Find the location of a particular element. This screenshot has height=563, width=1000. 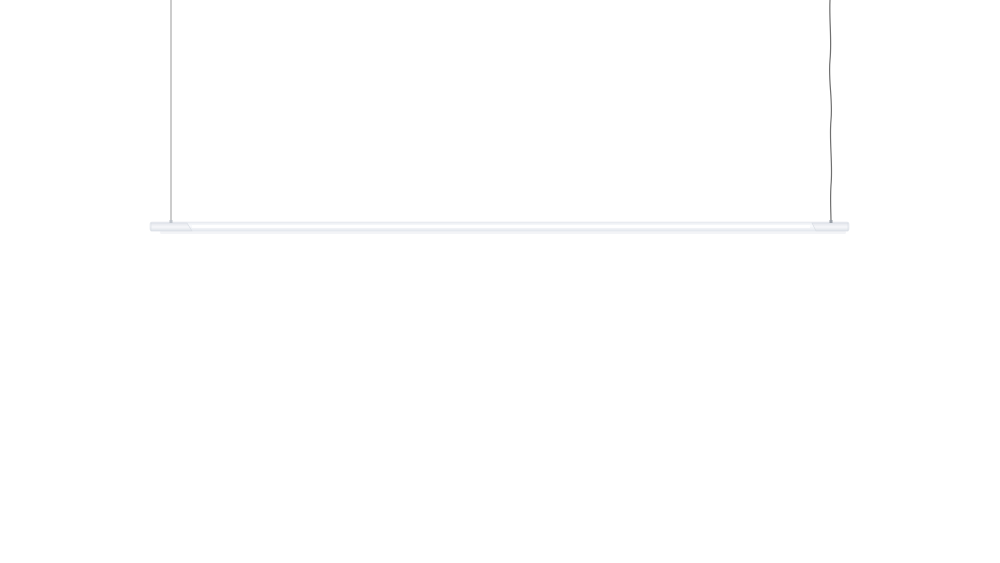

right-suspension-cable is located at coordinates (830, 111).